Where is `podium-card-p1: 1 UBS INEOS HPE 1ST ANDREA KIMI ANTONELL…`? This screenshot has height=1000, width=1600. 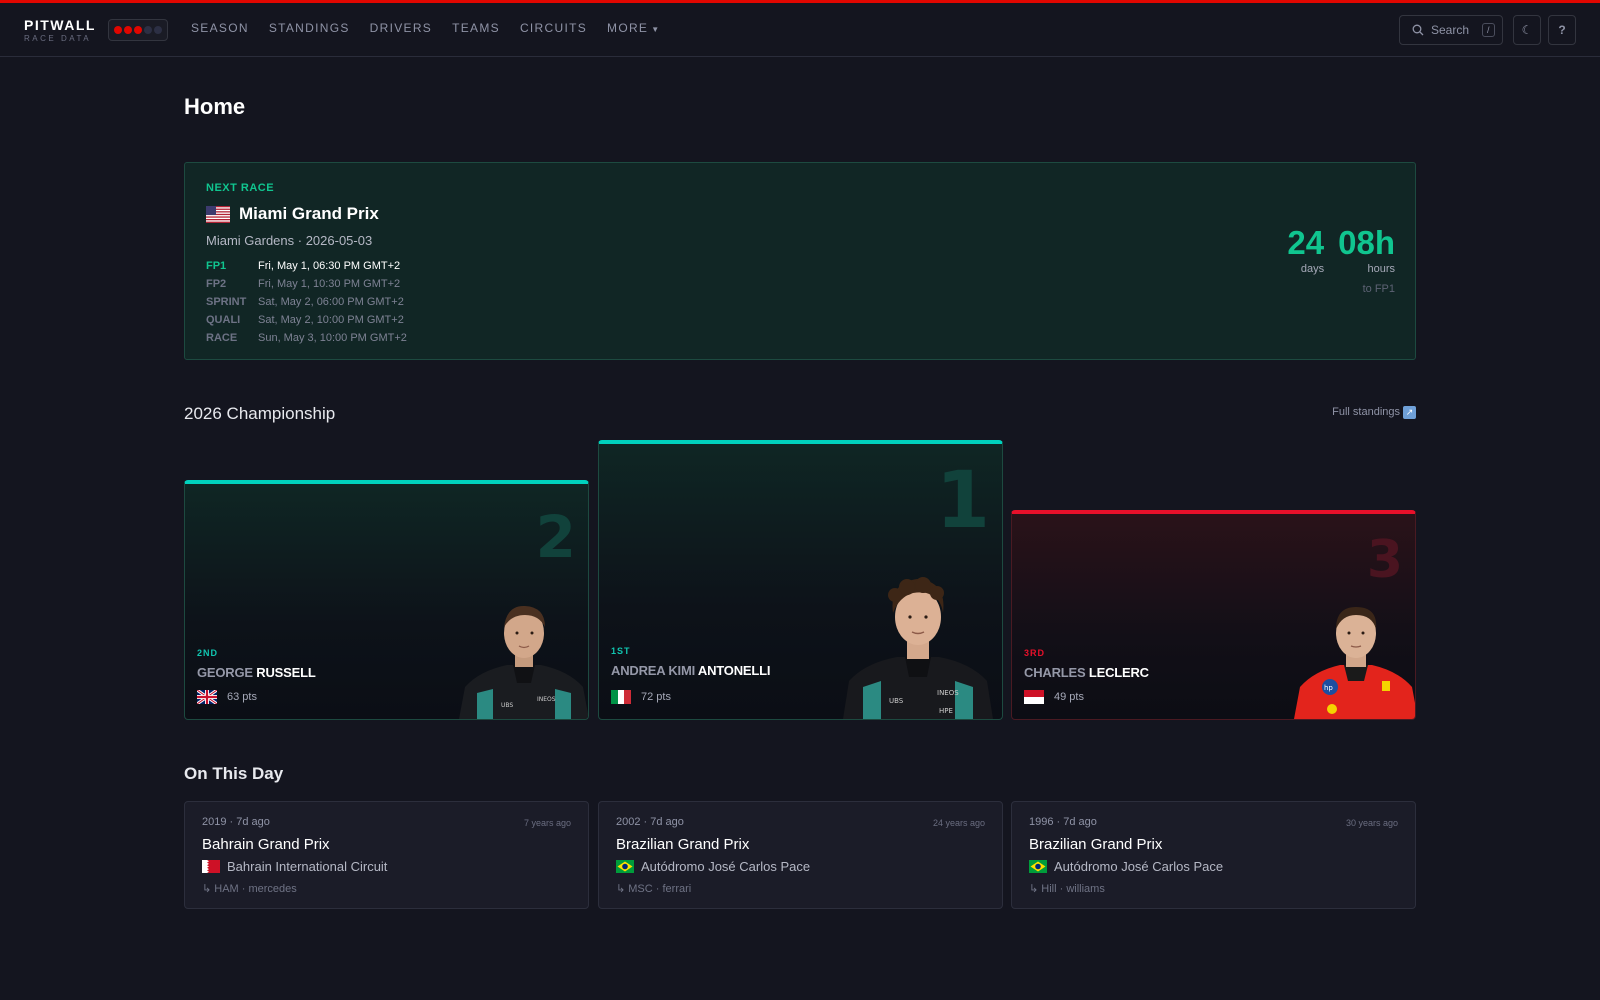
podium-card-p1: 1 UBS INEOS HPE 1ST ANDREA KIMI ANTONELL… is located at coordinates (800, 580).